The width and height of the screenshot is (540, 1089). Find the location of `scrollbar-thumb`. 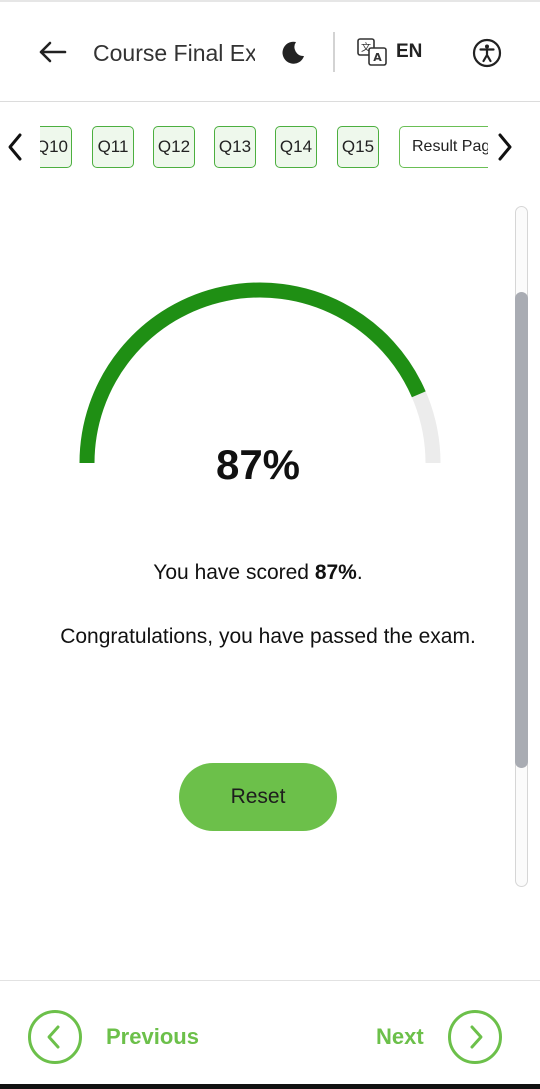

scrollbar-thumb is located at coordinates (521, 530).